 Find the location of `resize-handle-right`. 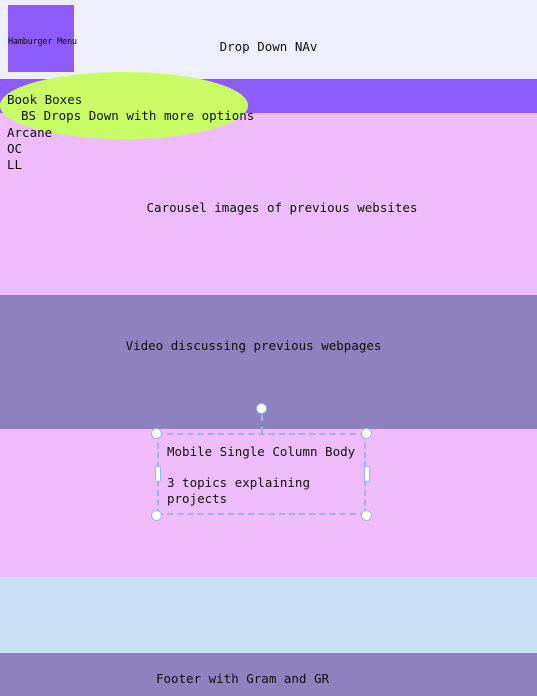

resize-handle-right is located at coordinates (367, 474).